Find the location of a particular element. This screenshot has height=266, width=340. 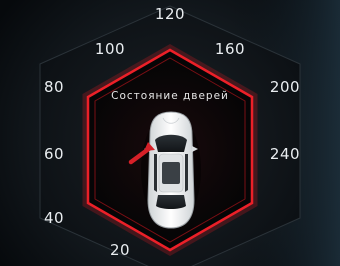

speed-mark-200: 200 is located at coordinates (285, 87).